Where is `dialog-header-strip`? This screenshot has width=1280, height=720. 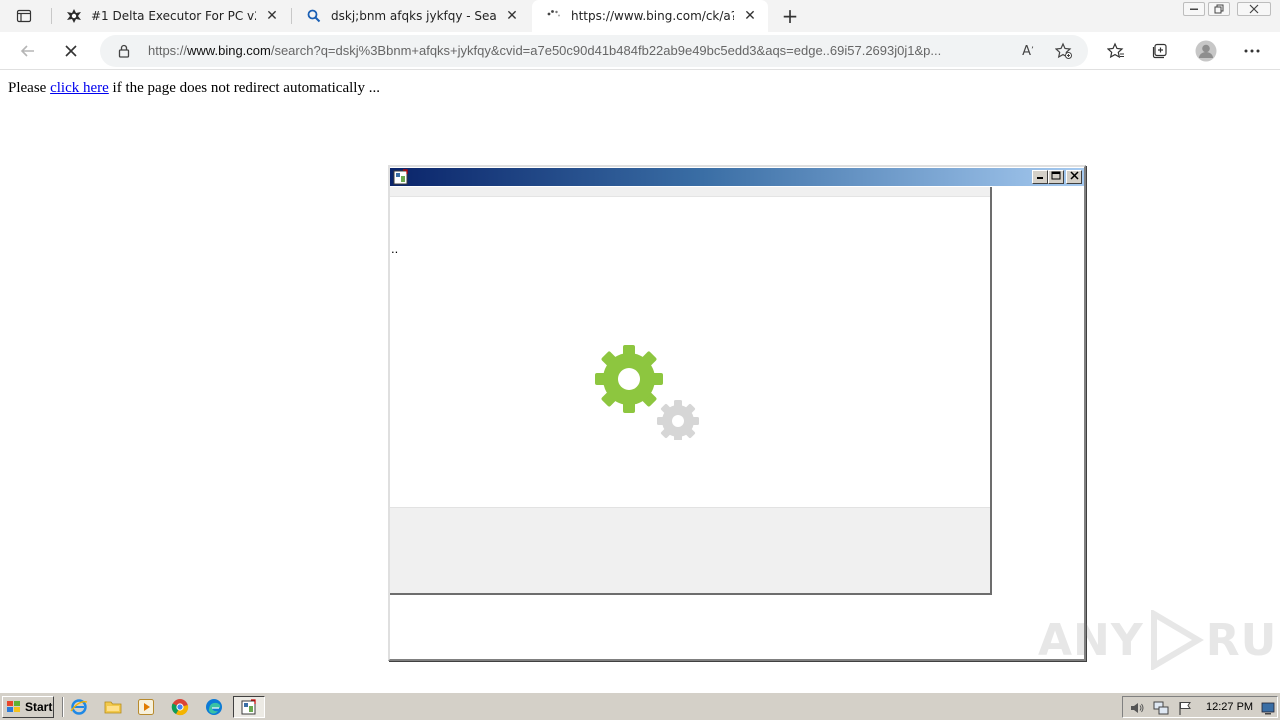
dialog-header-strip is located at coordinates (690, 192).